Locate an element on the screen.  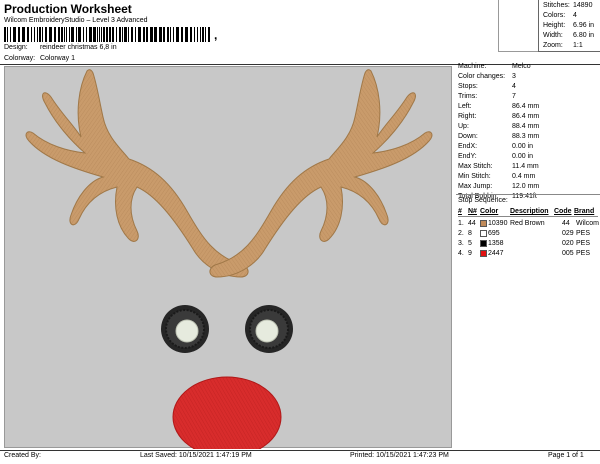
col-brand: Brand is located at coordinates (584, 211).